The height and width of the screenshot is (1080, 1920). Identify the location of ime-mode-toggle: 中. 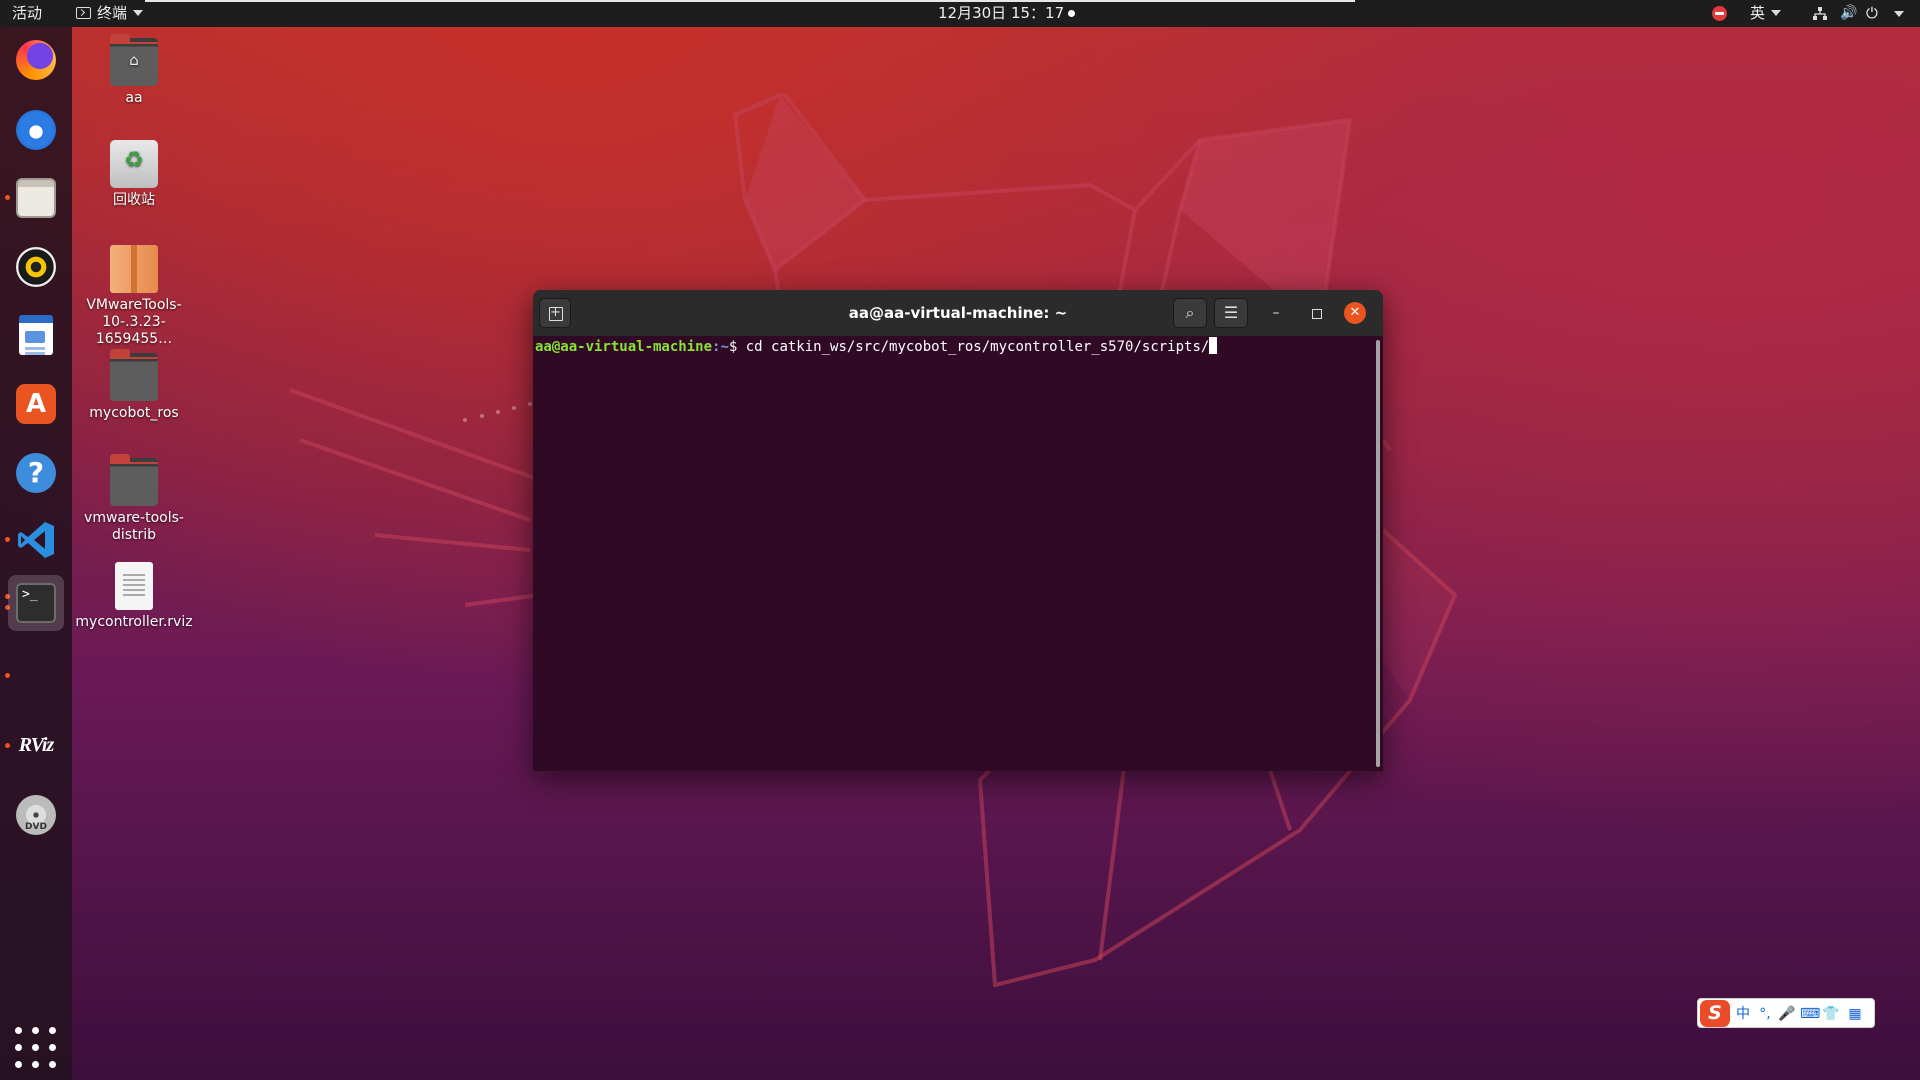
(1743, 1014).